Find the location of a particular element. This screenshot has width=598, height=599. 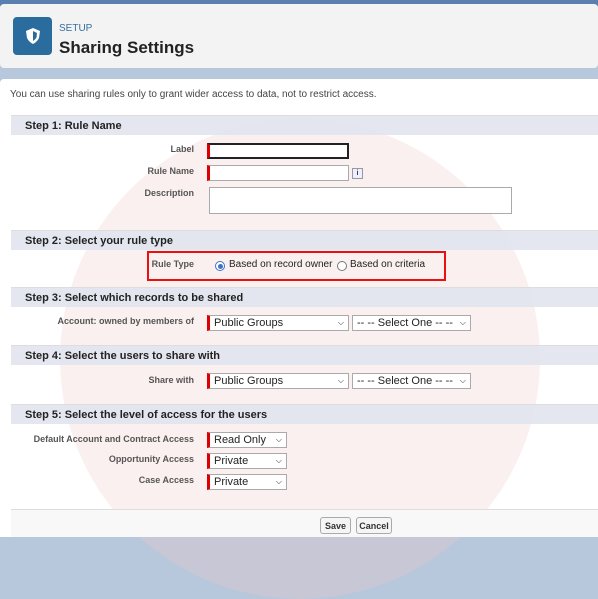

radio-criteria is located at coordinates (342, 266).